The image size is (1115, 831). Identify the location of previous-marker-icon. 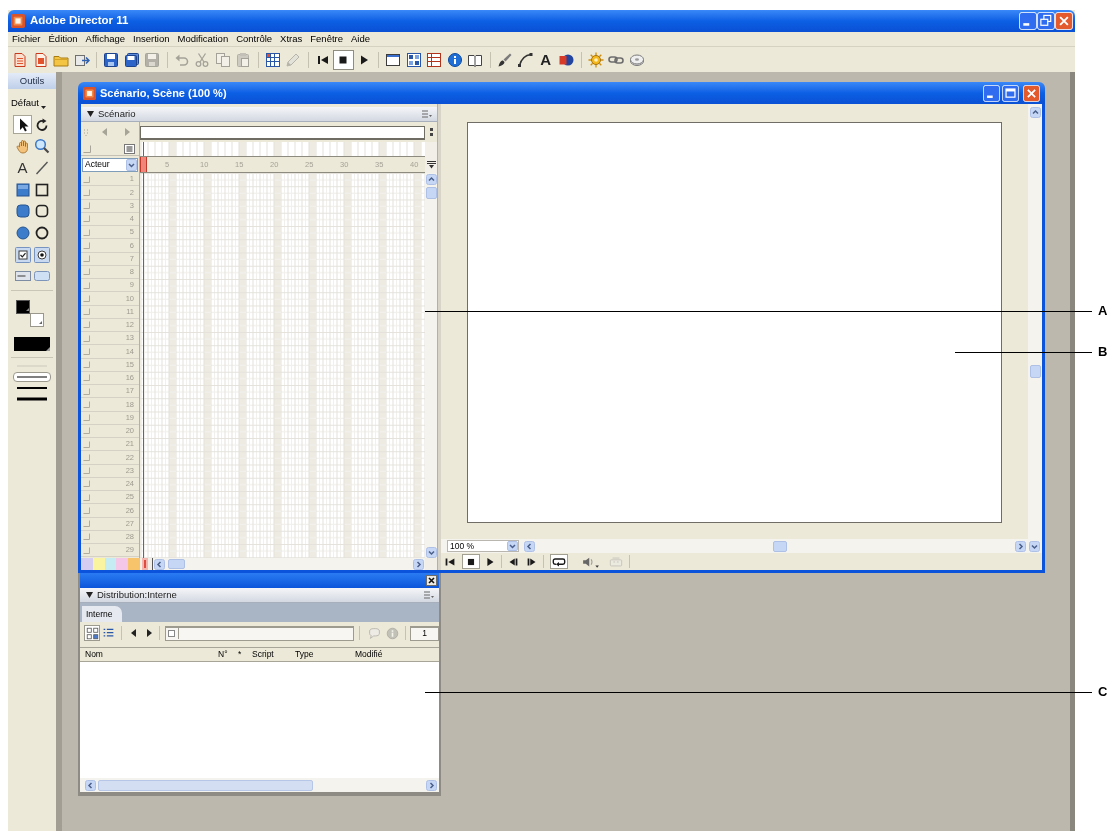
(105, 132).